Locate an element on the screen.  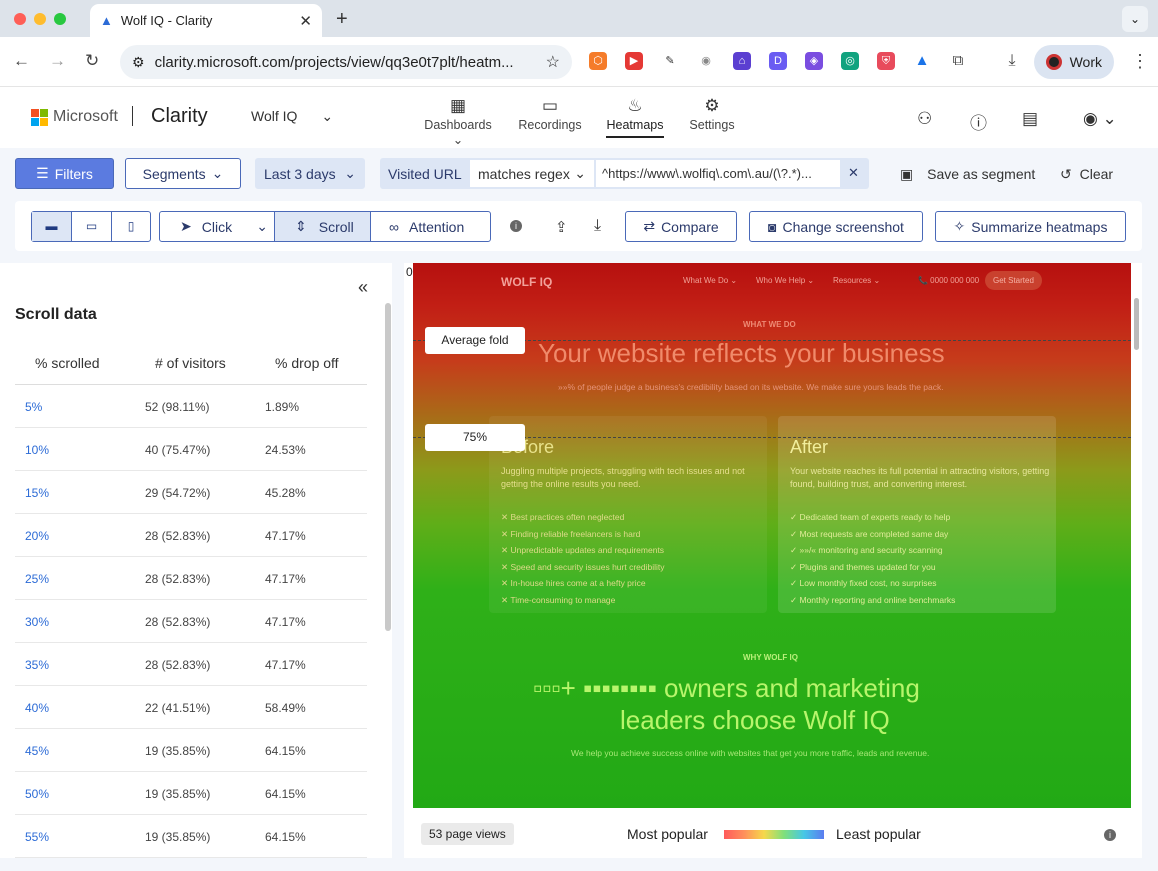
site-phone: 📞 0000 000 000 is located at coordinates (949, 280).